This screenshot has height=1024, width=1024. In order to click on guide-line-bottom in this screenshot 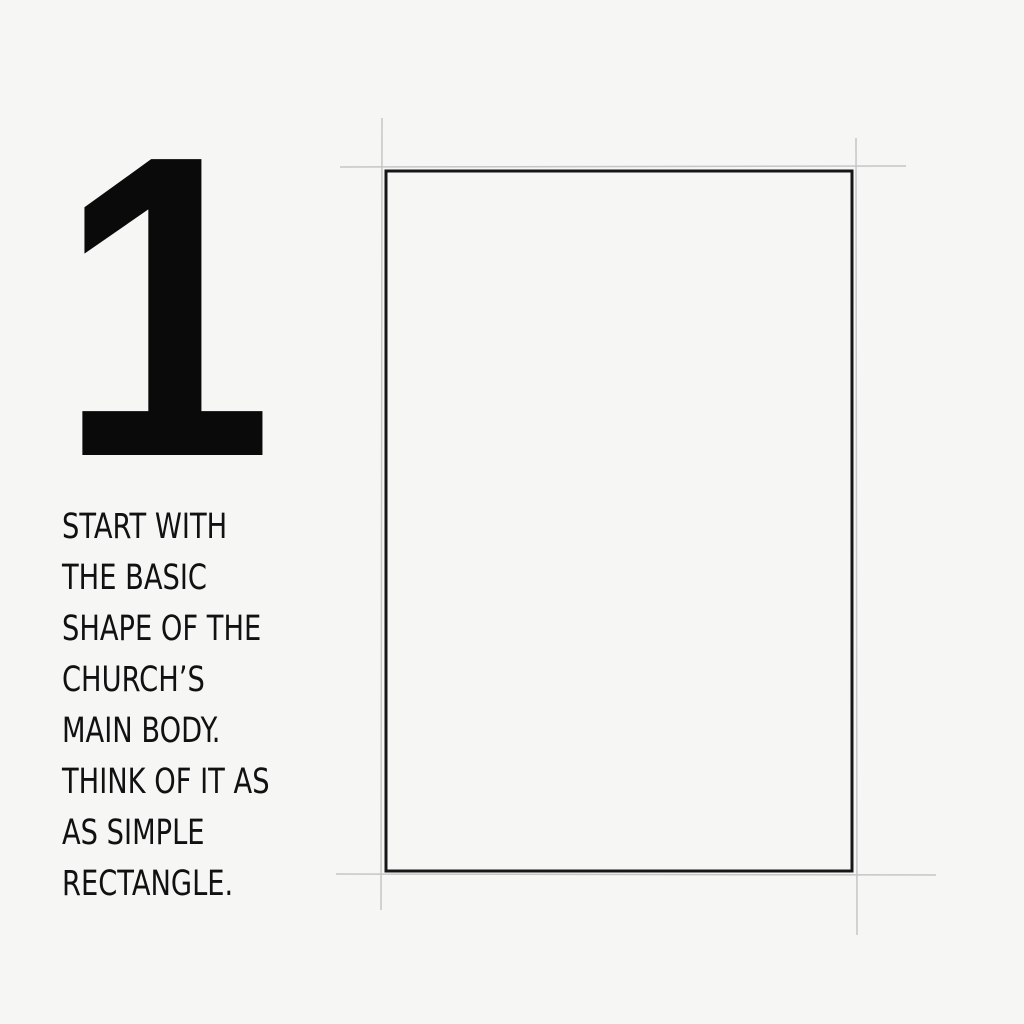, I will do `click(636, 874)`.